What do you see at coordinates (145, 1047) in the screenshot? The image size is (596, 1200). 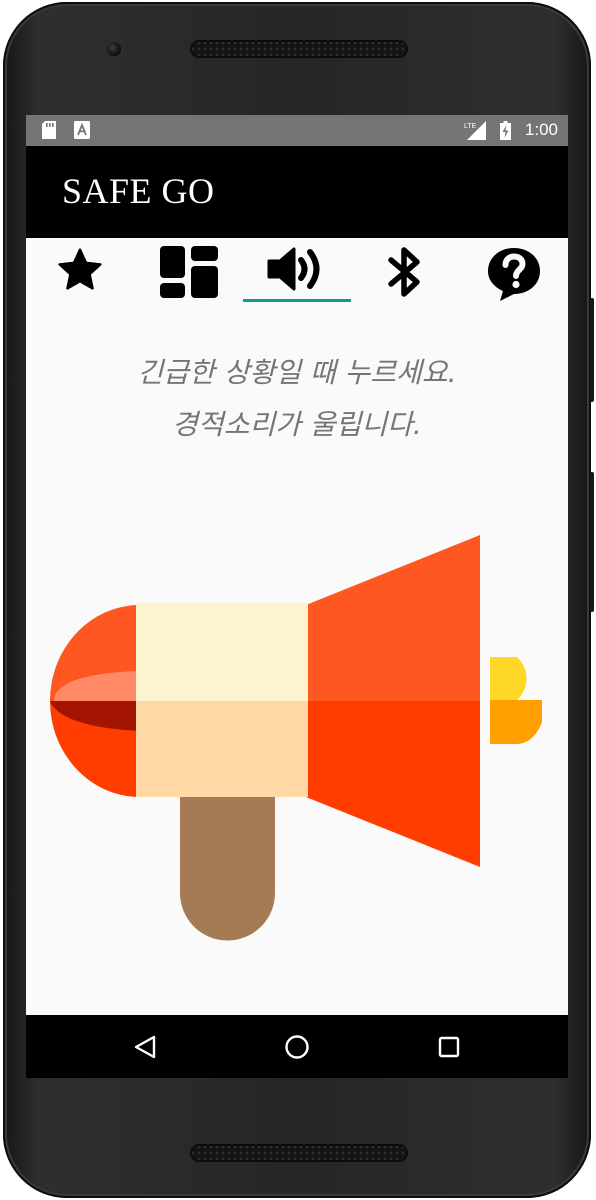 I see `back-icon` at bounding box center [145, 1047].